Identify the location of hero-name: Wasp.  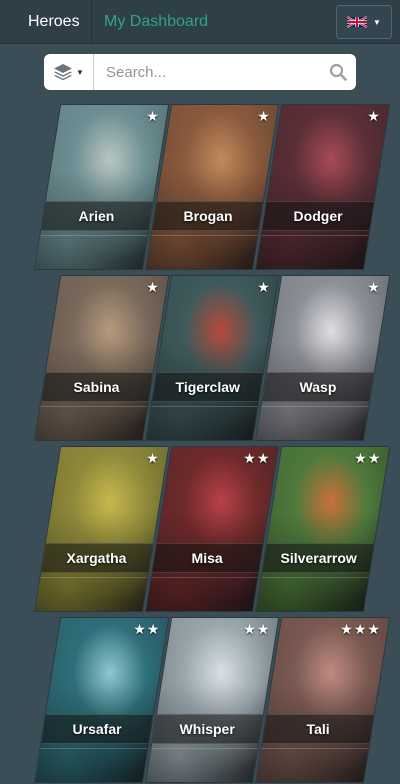
(318, 387).